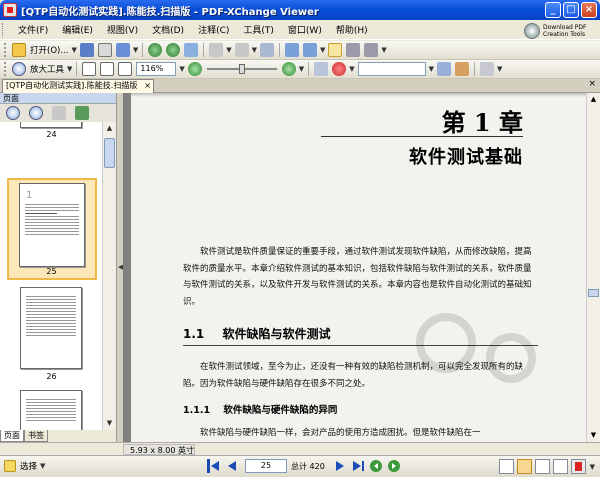 Image resolution: width=600 pixels, height=477 pixels. I want to click on next-page-icon, so click(340, 466).